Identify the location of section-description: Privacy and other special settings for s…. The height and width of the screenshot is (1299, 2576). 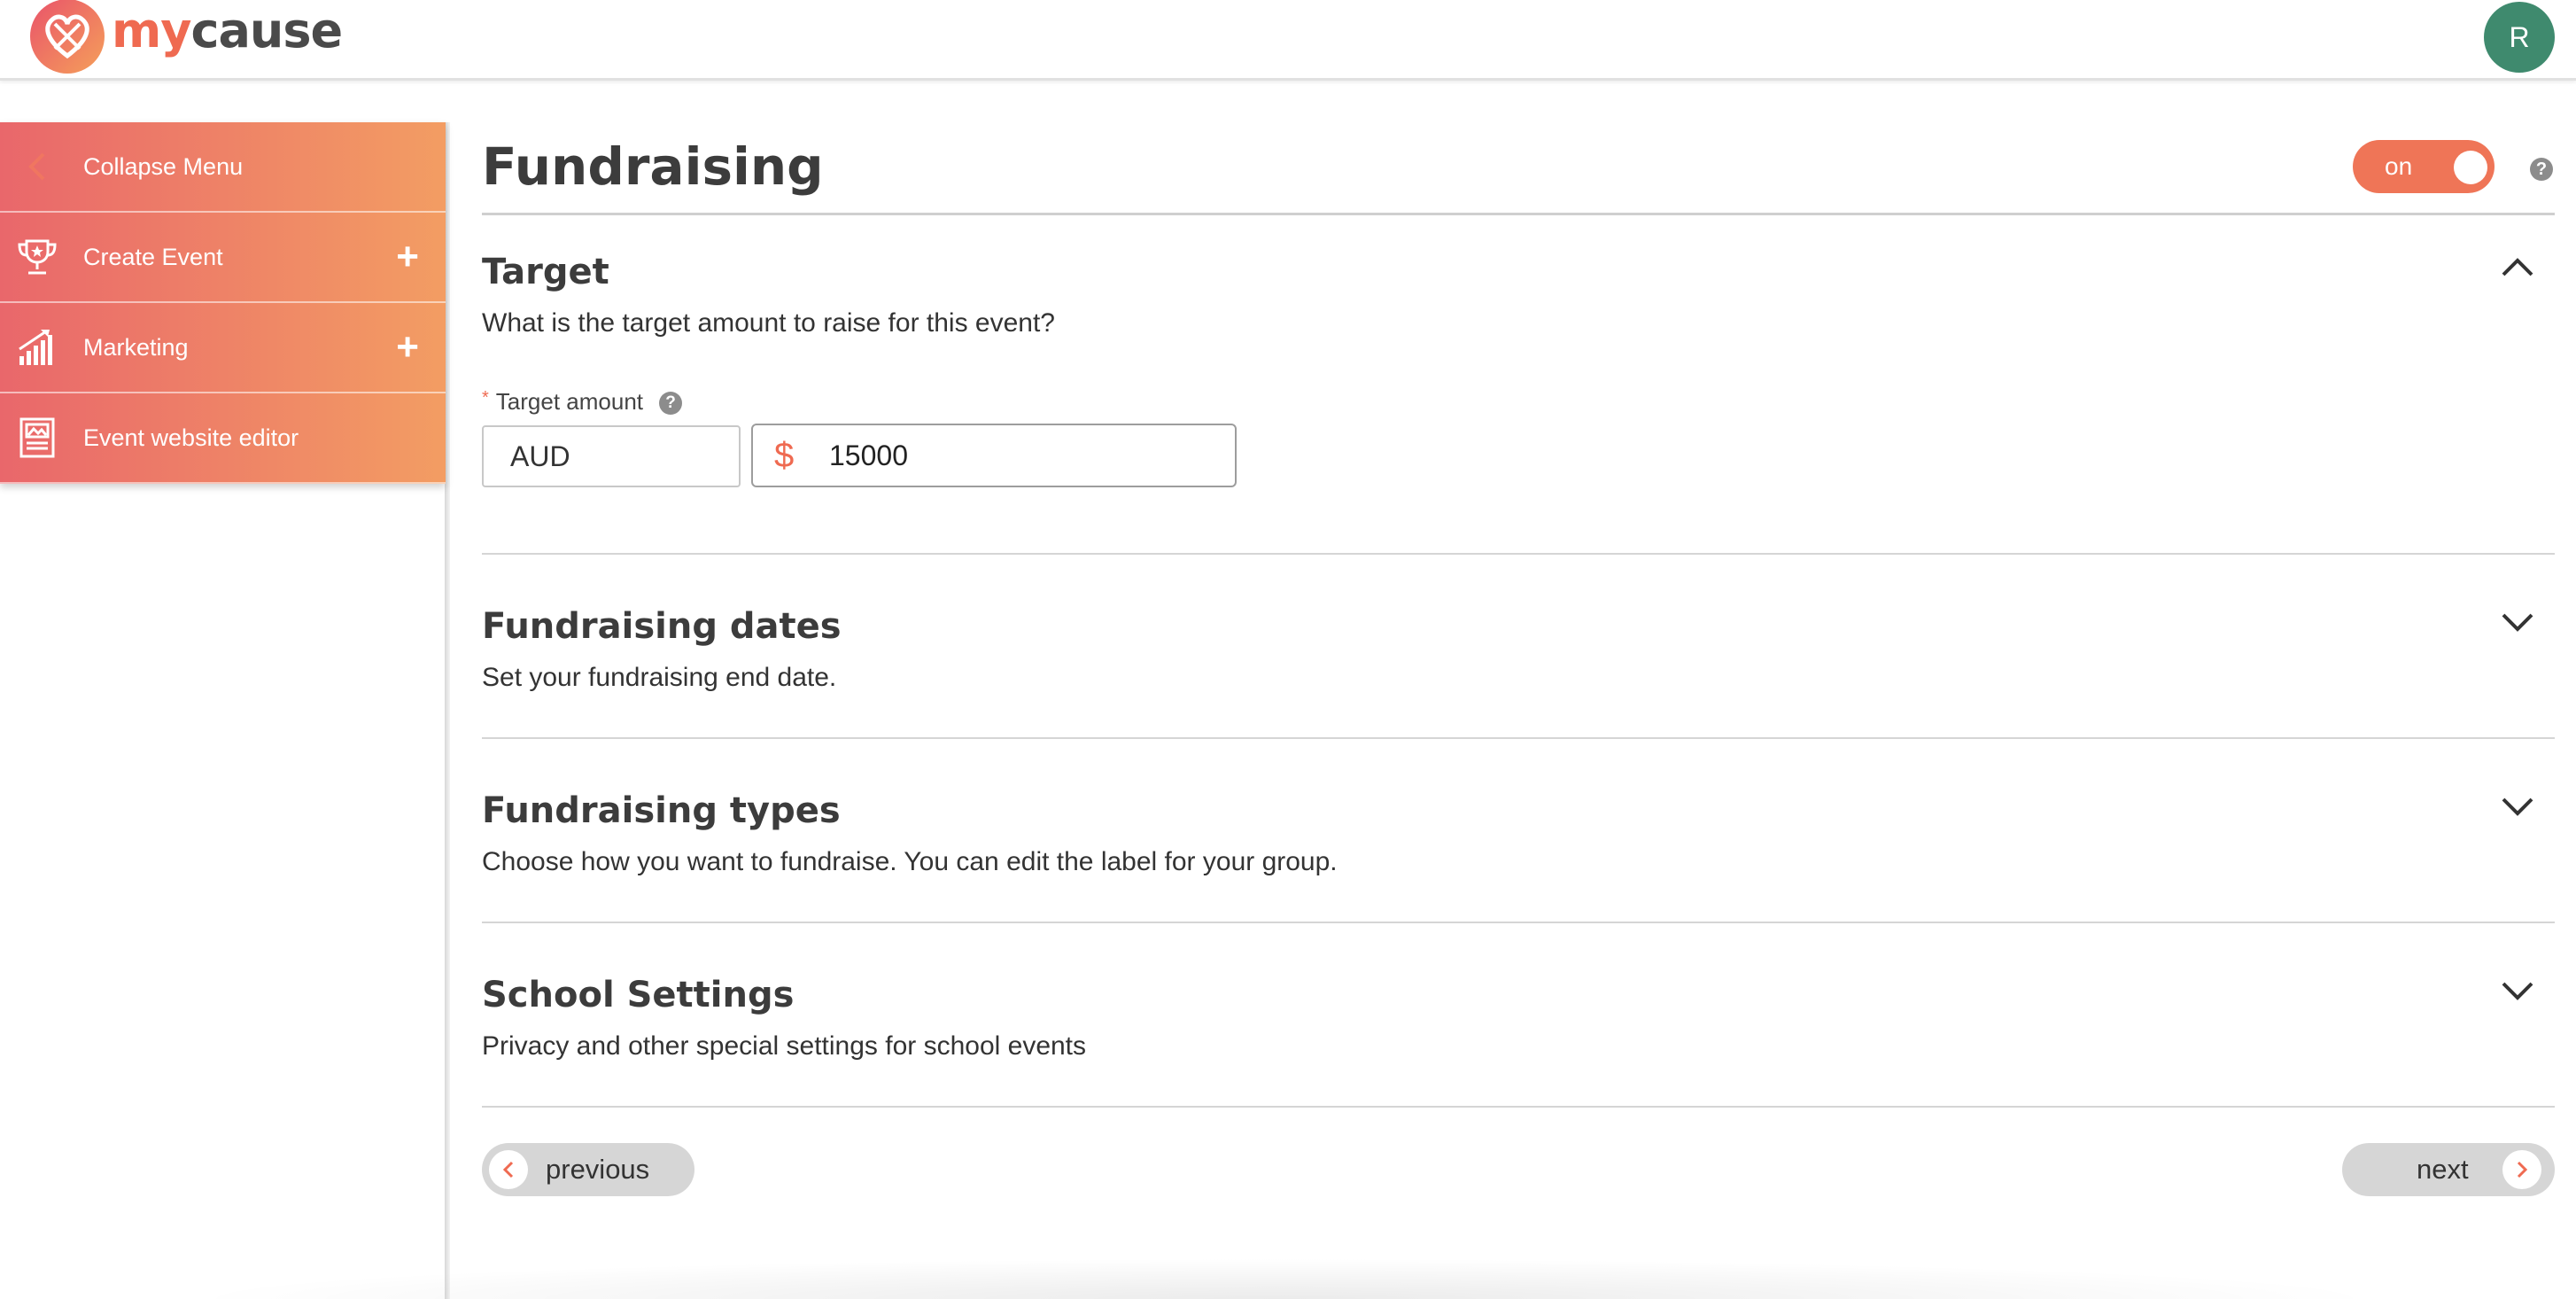
(784, 1046).